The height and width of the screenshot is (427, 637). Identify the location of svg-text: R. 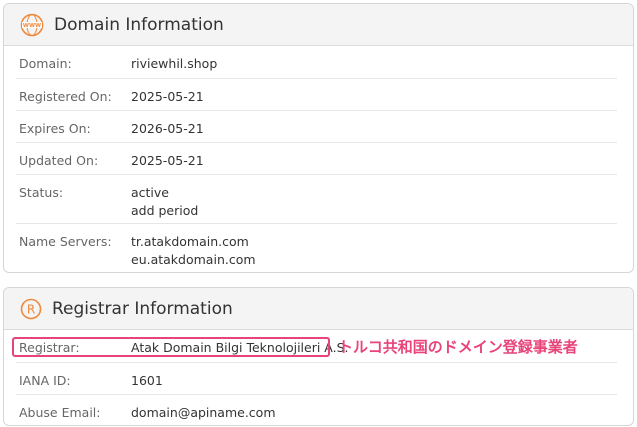
(31, 309).